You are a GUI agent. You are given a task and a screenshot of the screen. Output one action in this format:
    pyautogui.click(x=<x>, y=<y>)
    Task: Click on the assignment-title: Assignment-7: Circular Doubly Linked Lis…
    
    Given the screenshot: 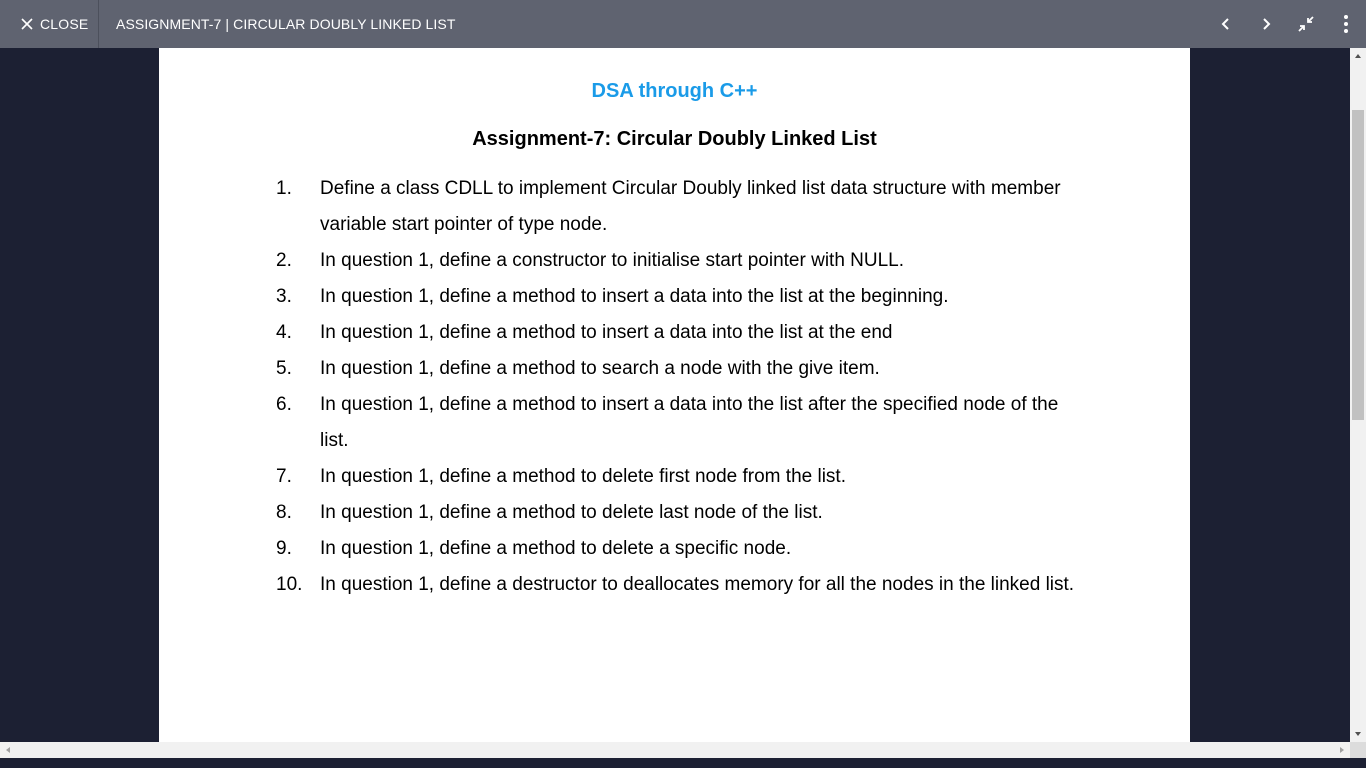 What is the action you would take?
    pyautogui.click(x=674, y=139)
    